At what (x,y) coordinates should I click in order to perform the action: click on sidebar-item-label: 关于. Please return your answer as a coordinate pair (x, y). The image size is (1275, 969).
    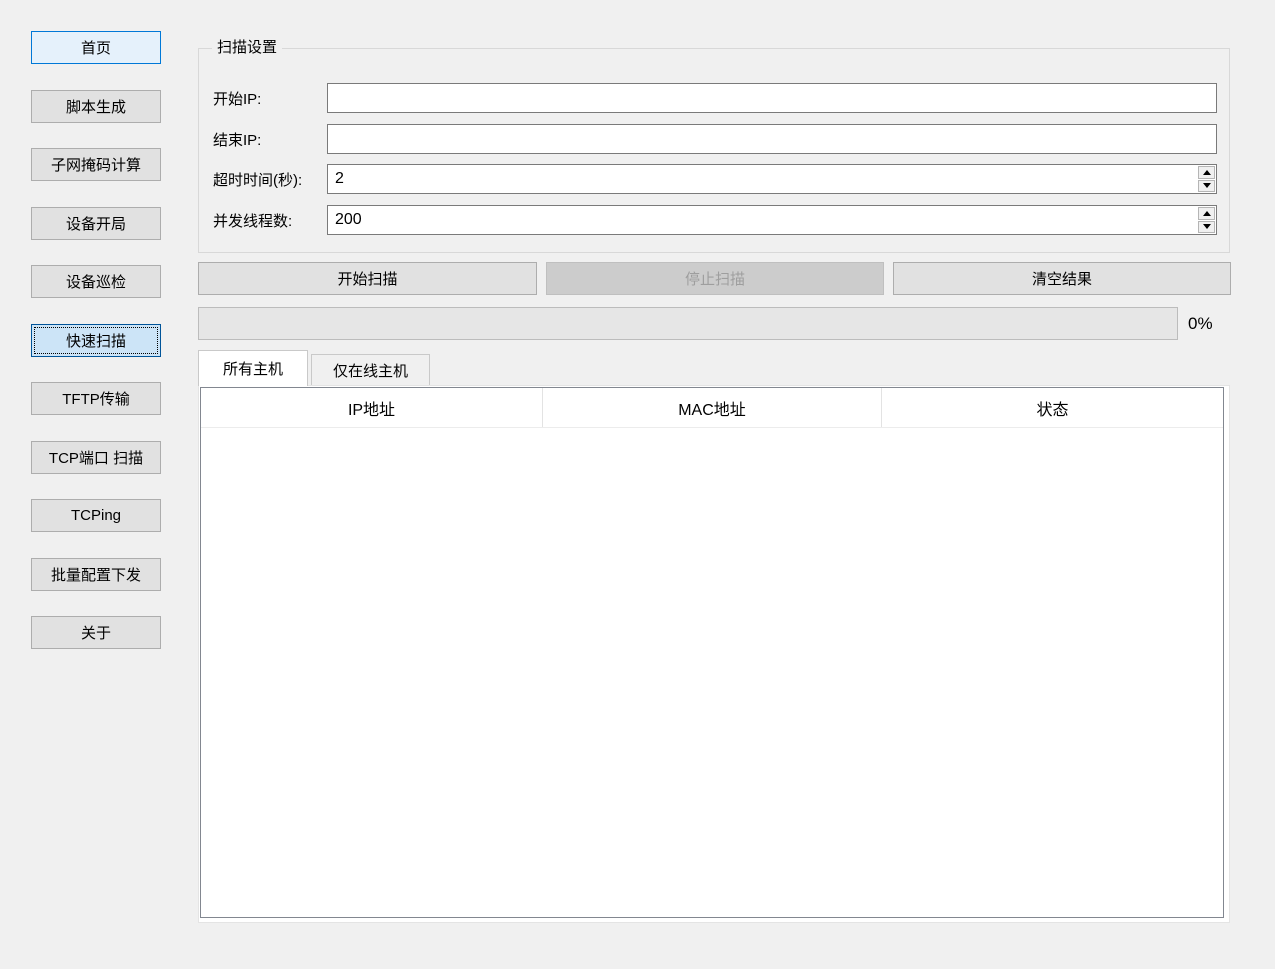
    Looking at the image, I should click on (95, 633).